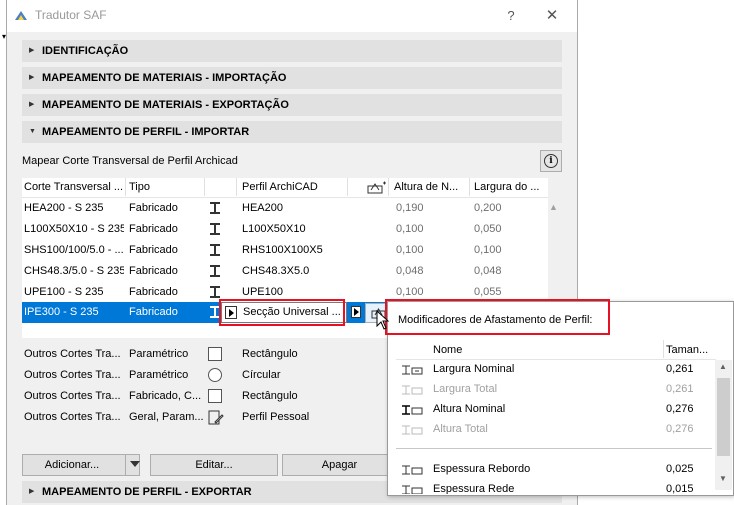  What do you see at coordinates (165, 187) in the screenshot?
I see `col-type: Tipo` at bounding box center [165, 187].